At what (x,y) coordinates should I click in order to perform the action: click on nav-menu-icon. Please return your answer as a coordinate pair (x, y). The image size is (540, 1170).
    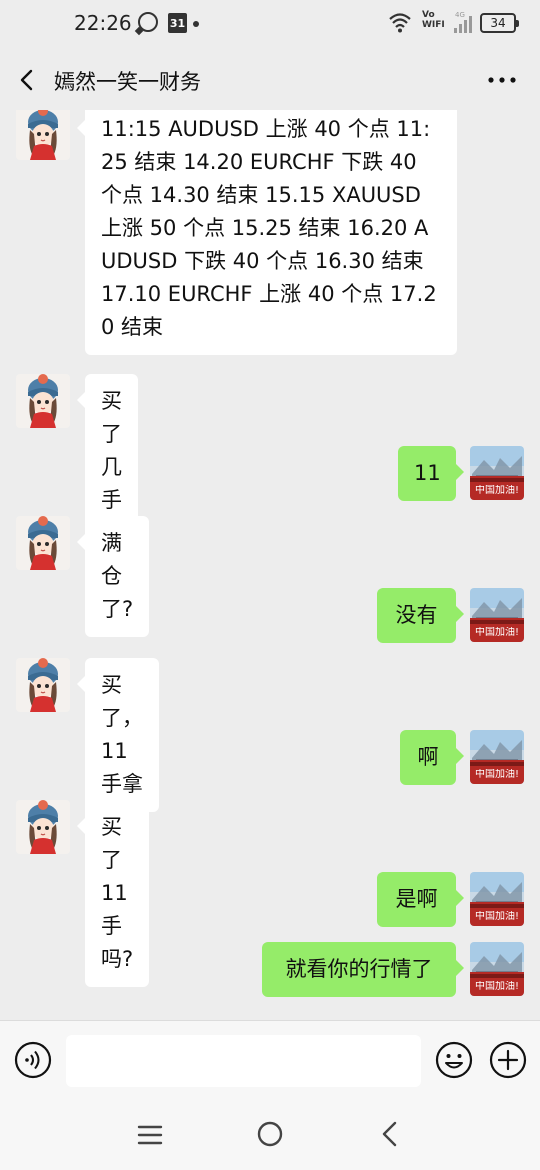
    Looking at the image, I should click on (150, 1135).